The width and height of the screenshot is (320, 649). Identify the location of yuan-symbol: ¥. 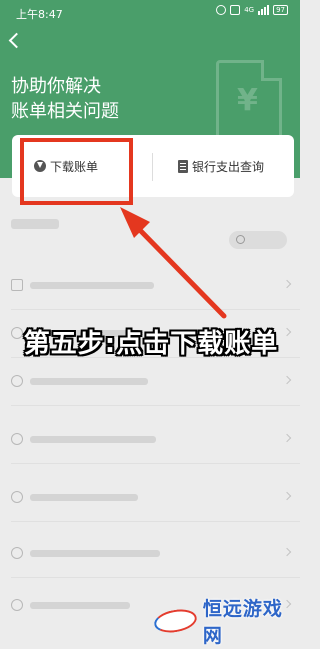
(247, 100).